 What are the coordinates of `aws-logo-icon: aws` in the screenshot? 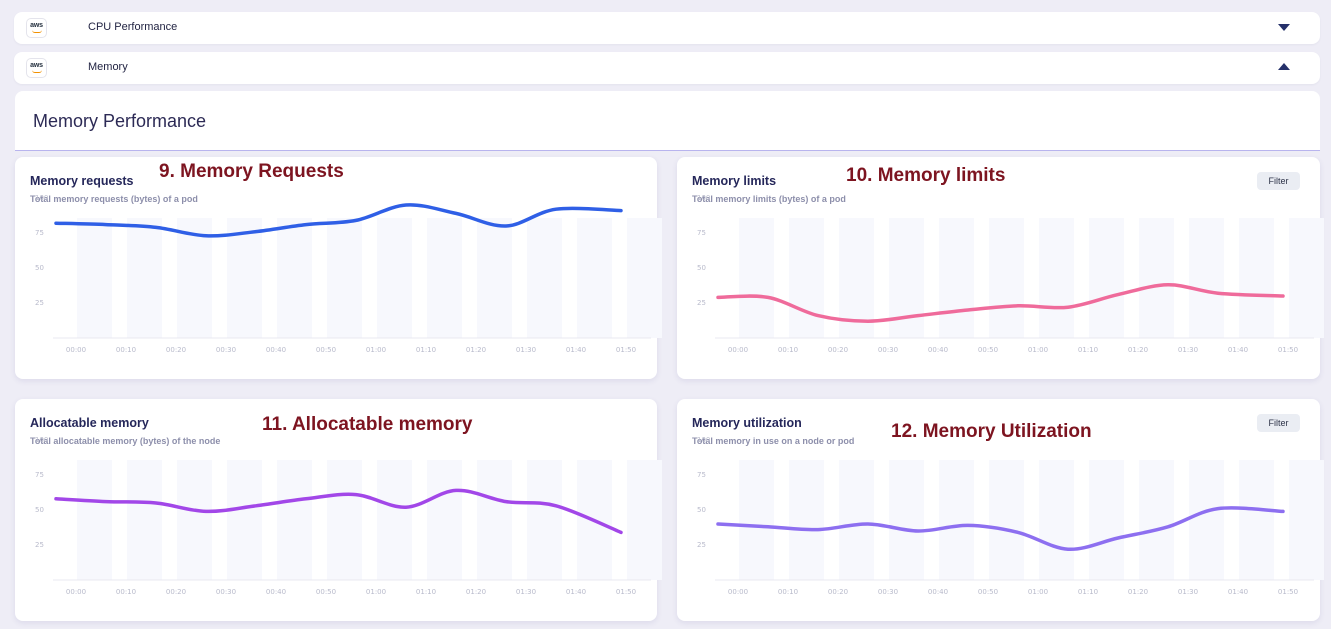 It's located at (36, 28).